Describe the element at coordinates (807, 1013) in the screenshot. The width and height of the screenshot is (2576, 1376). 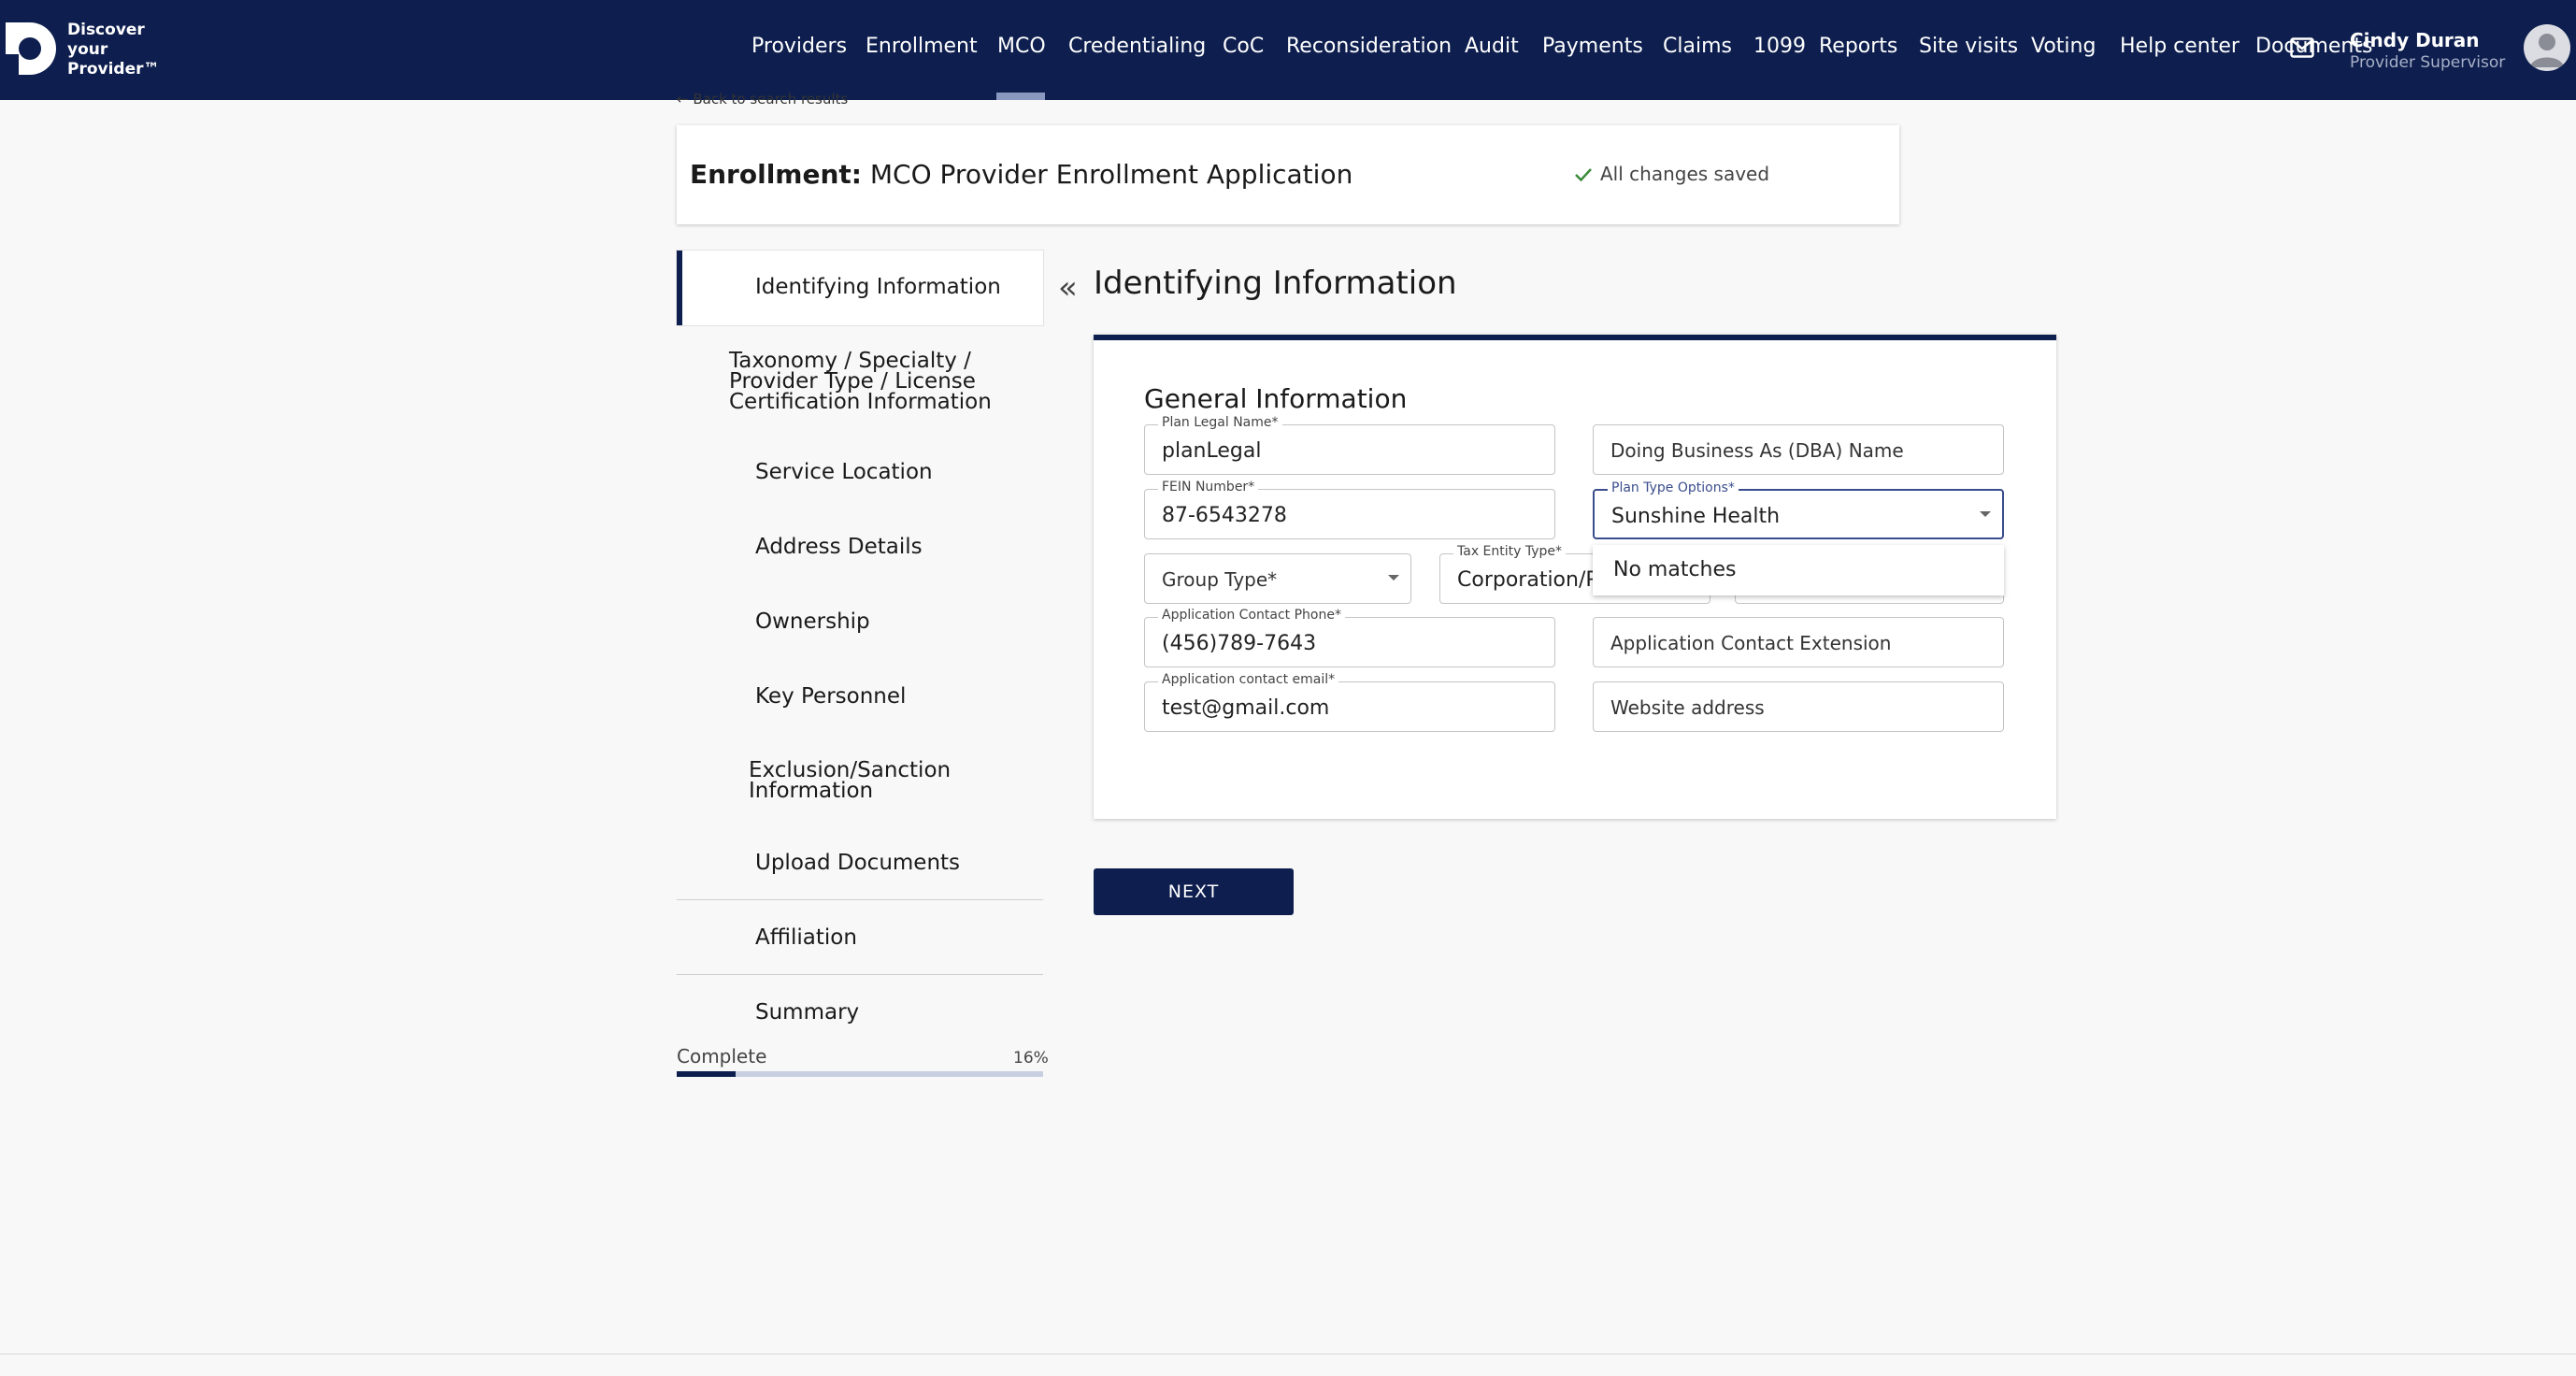
I see `sidebar-item-summary: Summary` at that location.